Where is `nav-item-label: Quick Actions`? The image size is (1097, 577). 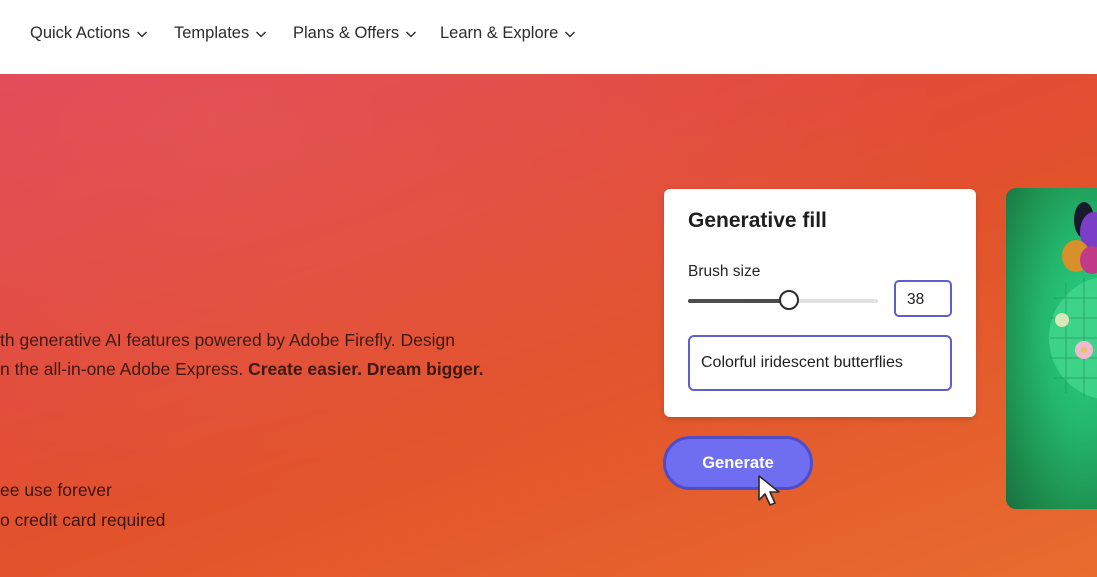 nav-item-label: Quick Actions is located at coordinates (80, 33).